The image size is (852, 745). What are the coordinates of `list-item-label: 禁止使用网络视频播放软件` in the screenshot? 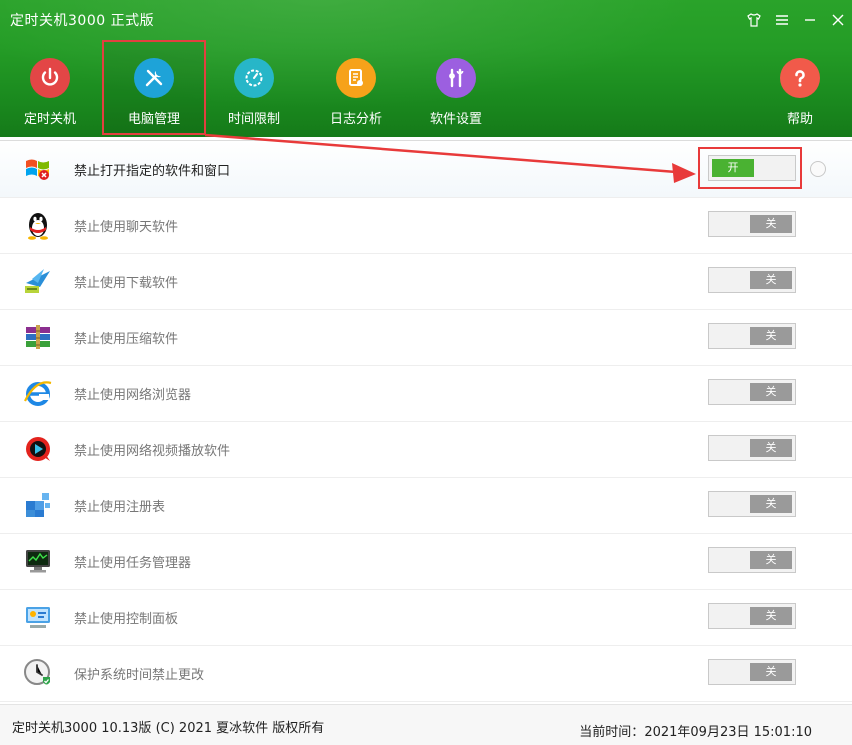 It's located at (152, 451).